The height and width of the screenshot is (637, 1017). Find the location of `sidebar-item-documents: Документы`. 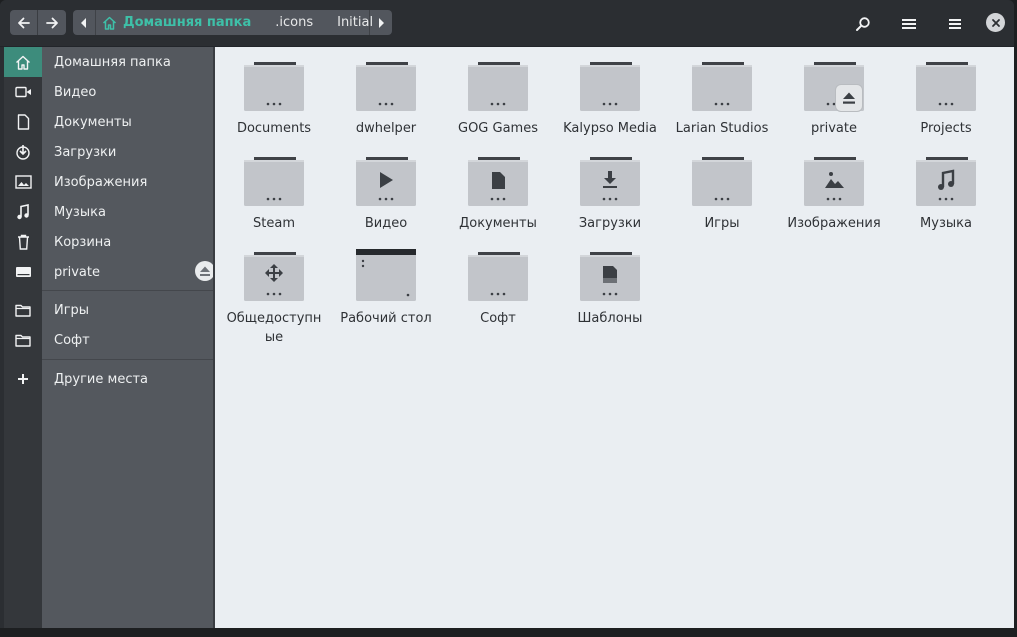

sidebar-item-documents: Документы is located at coordinates (108, 122).